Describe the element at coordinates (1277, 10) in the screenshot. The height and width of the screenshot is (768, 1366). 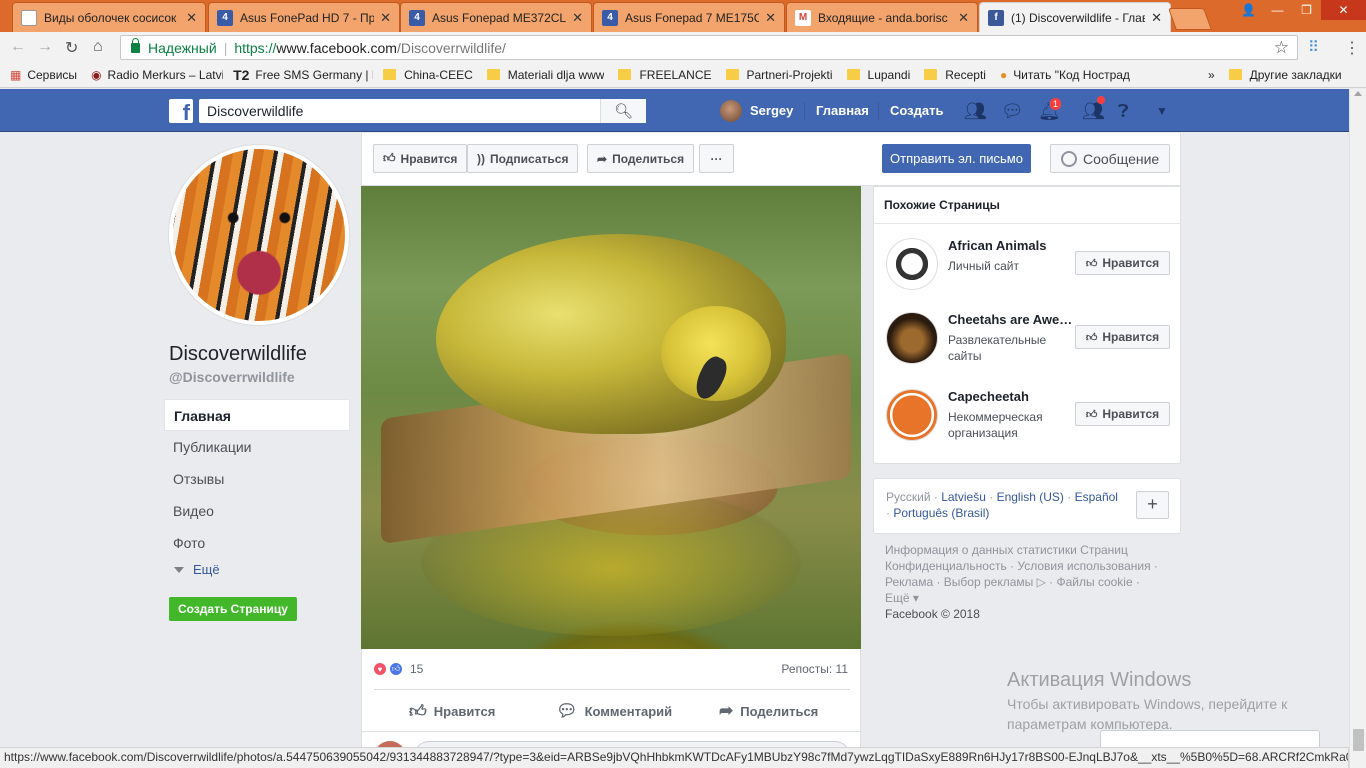
I see `minimize-icon: —` at that location.